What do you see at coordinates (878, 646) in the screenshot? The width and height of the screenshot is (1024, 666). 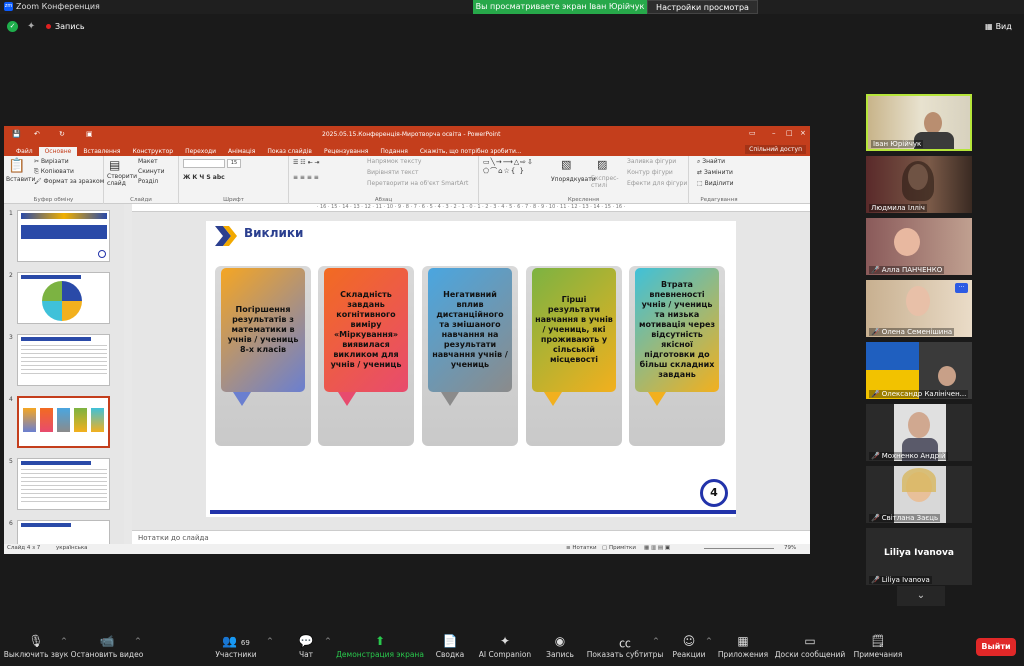 I see `notes-button: 🗒 Примечания` at bounding box center [878, 646].